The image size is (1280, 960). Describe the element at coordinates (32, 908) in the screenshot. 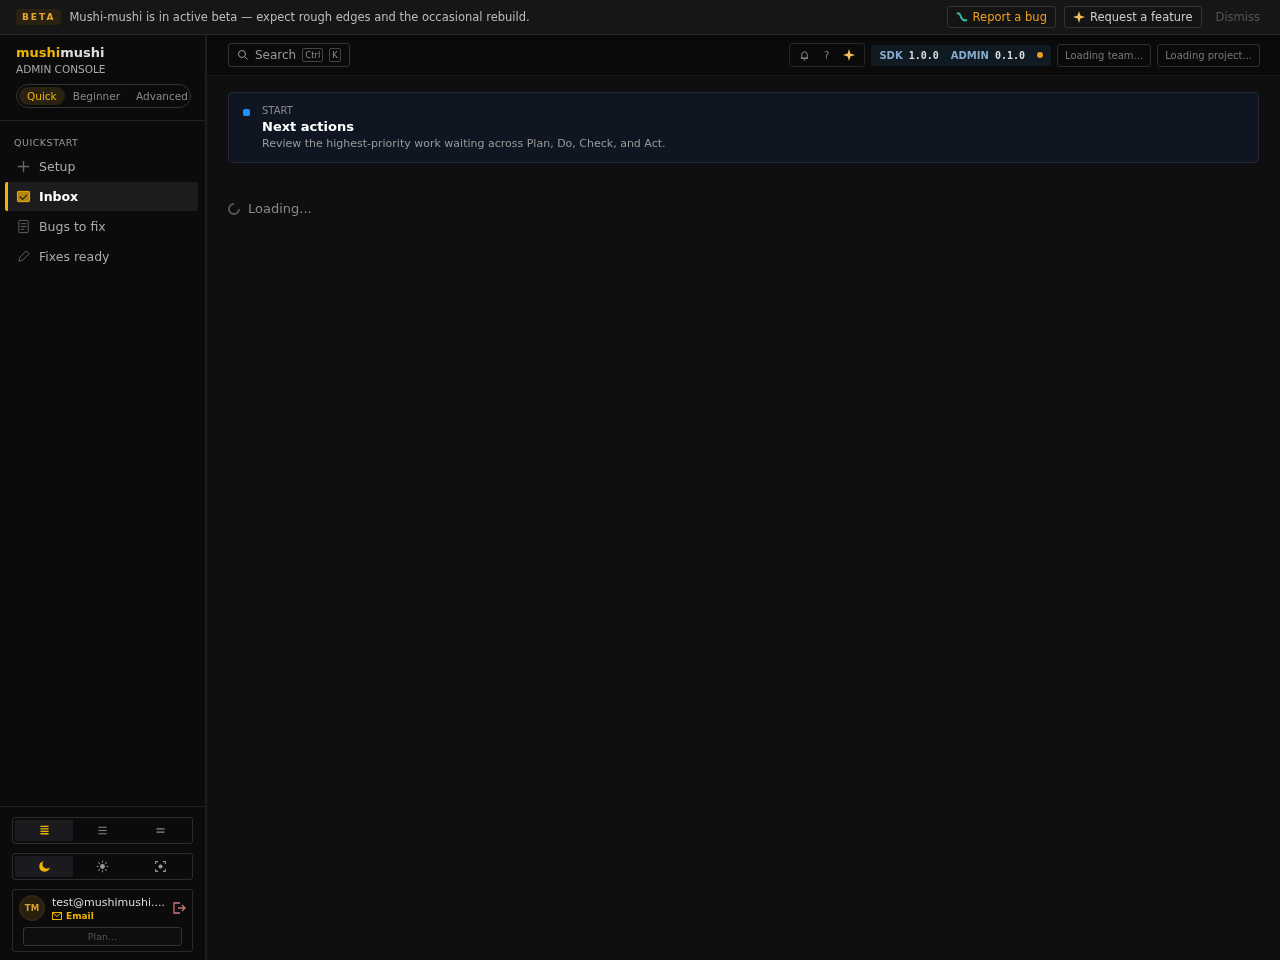

I see `user-avatar: TM` at that location.